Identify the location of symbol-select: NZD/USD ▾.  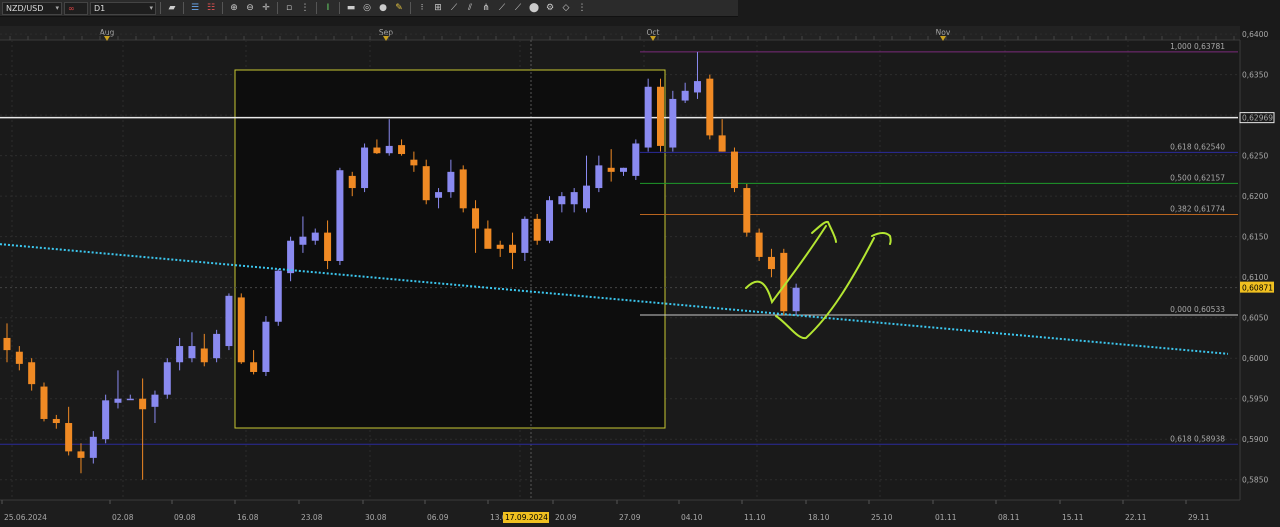
(32, 8).